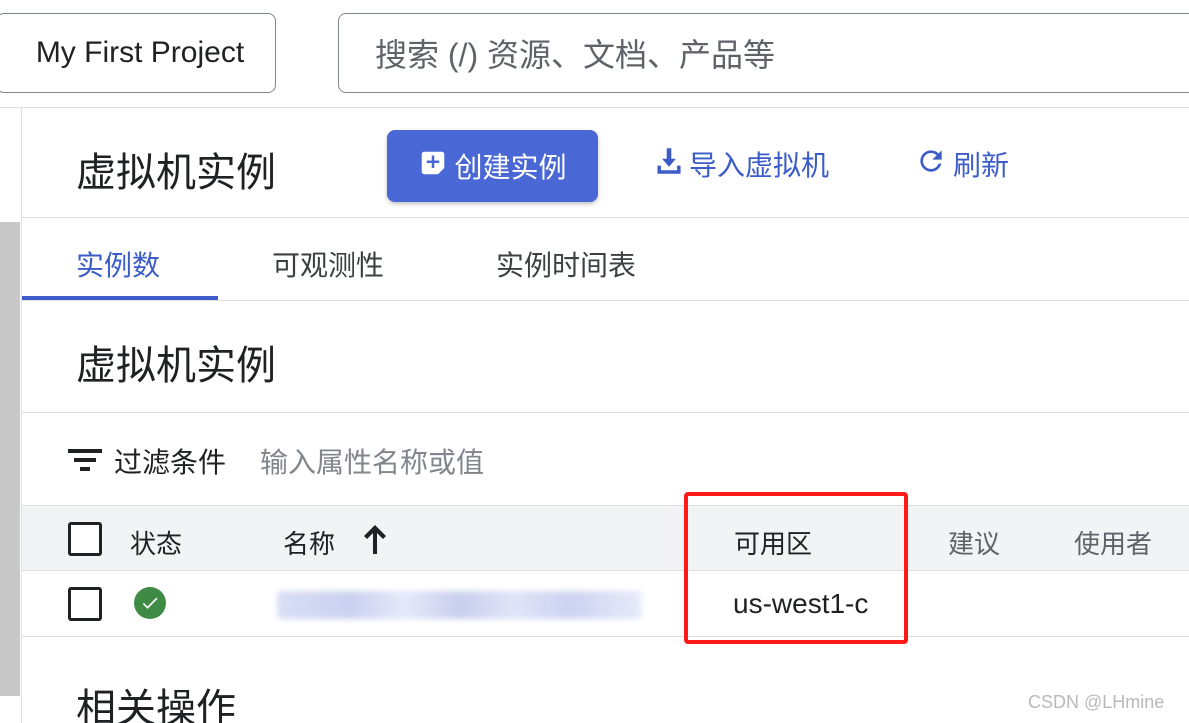 This screenshot has width=1189, height=723. What do you see at coordinates (759, 165) in the screenshot?
I see `import-vm-label: 导入虚拟机` at bounding box center [759, 165].